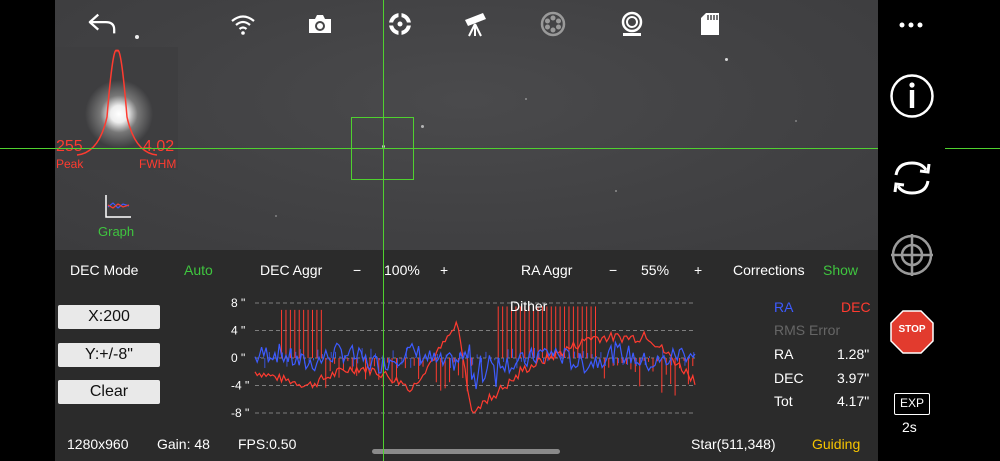  Describe the element at coordinates (383, 230) in the screenshot. I see `crosshair-vertical` at that location.